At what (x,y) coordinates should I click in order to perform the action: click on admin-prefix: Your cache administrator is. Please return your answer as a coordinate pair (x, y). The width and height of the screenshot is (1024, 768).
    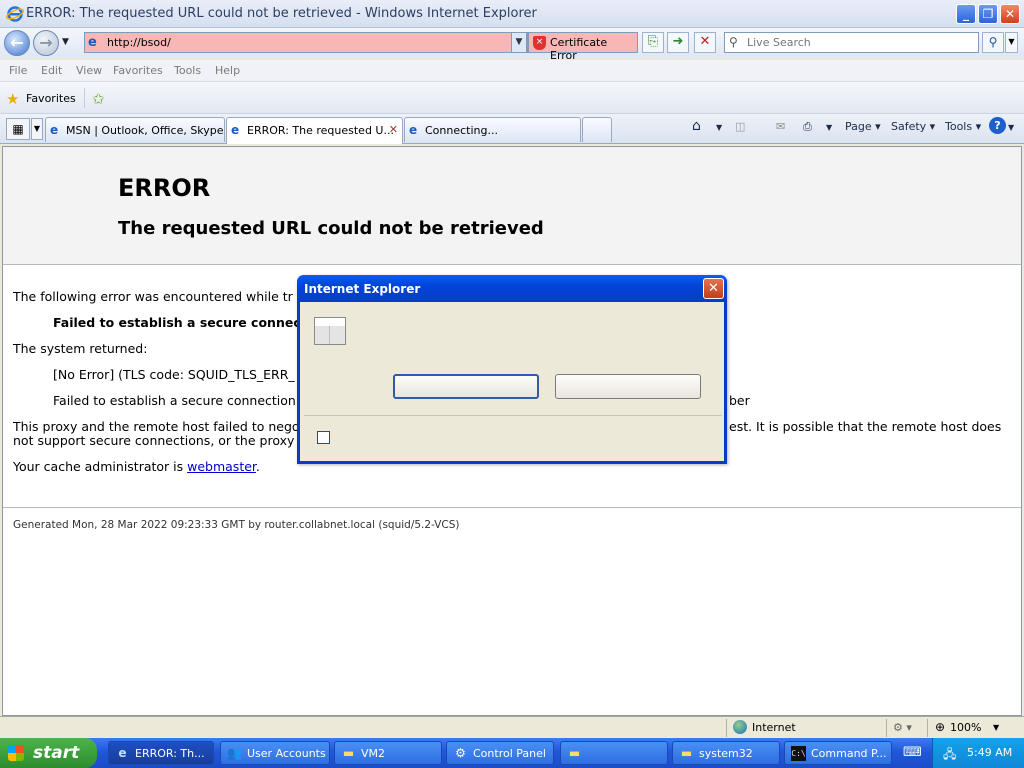
    Looking at the image, I should click on (100, 466).